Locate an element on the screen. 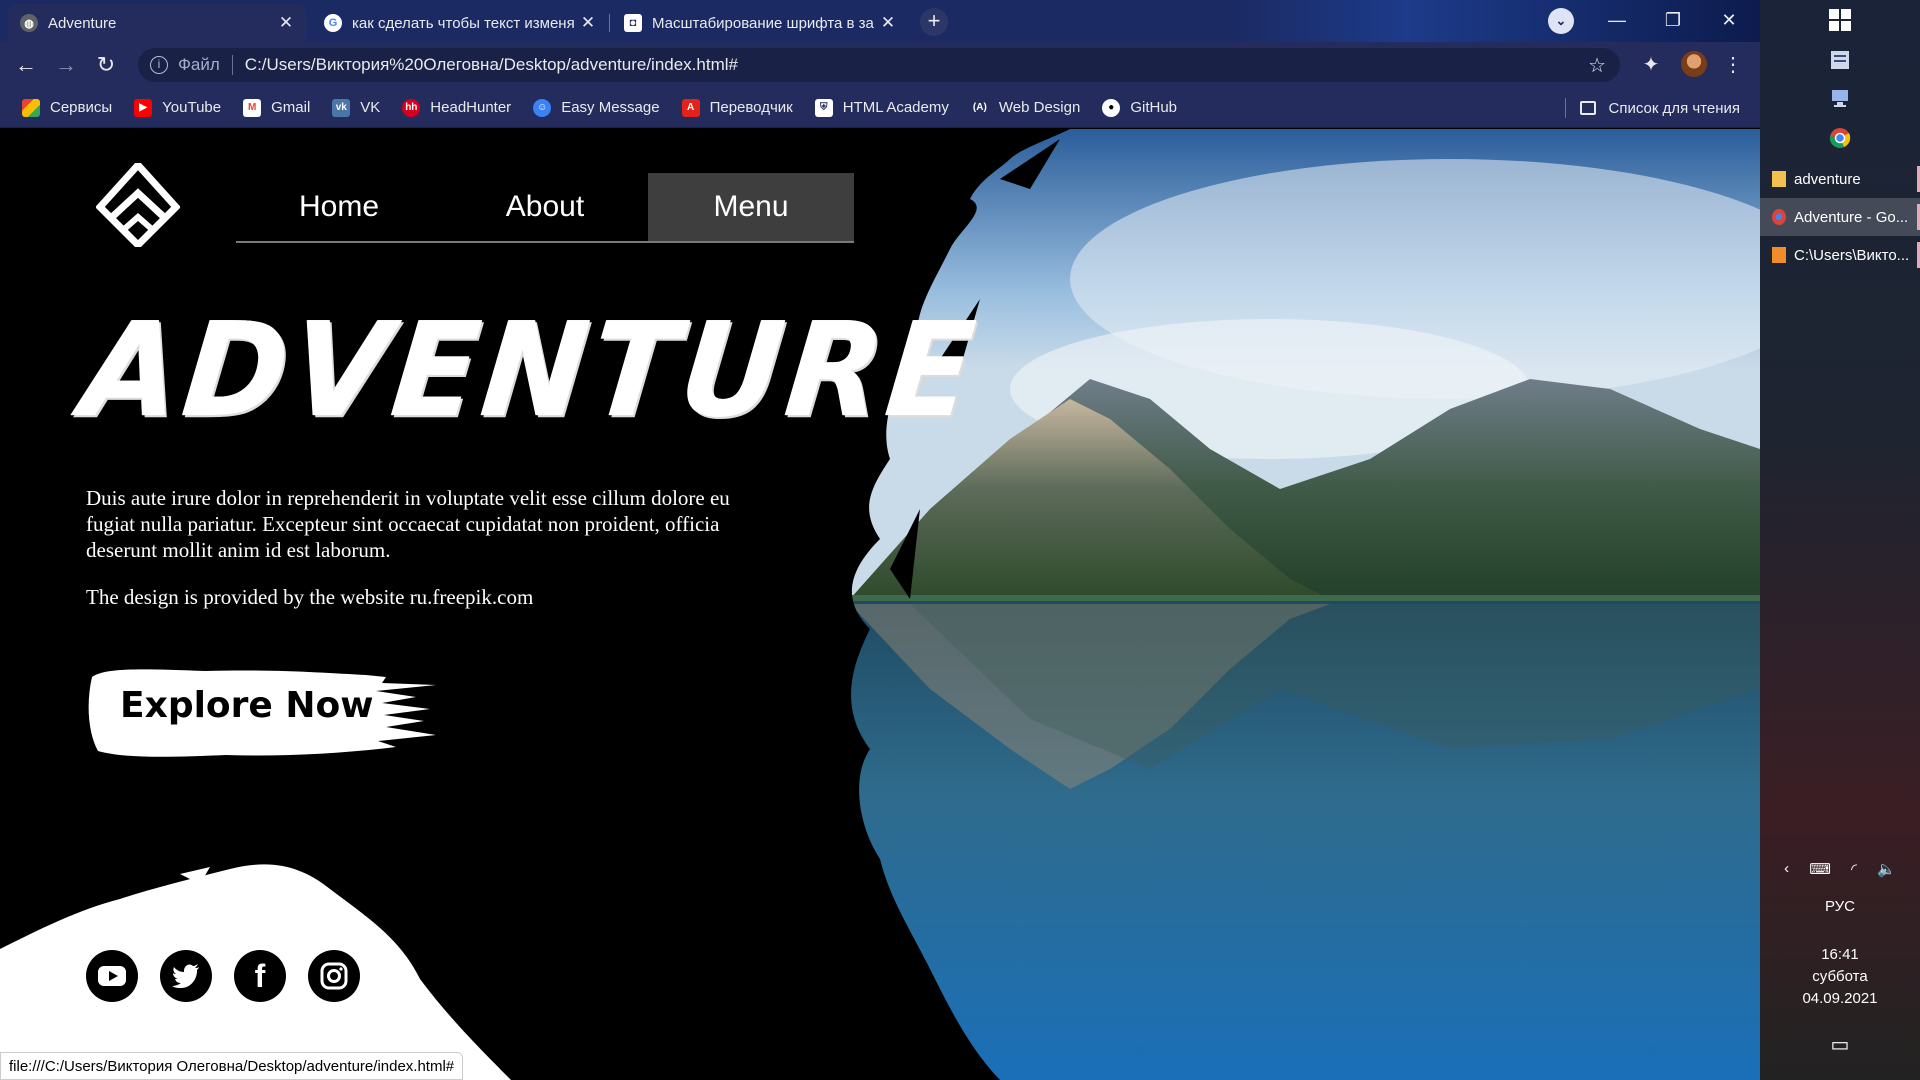 The image size is (1920, 1080). vk-icon: vk is located at coordinates (341, 107).